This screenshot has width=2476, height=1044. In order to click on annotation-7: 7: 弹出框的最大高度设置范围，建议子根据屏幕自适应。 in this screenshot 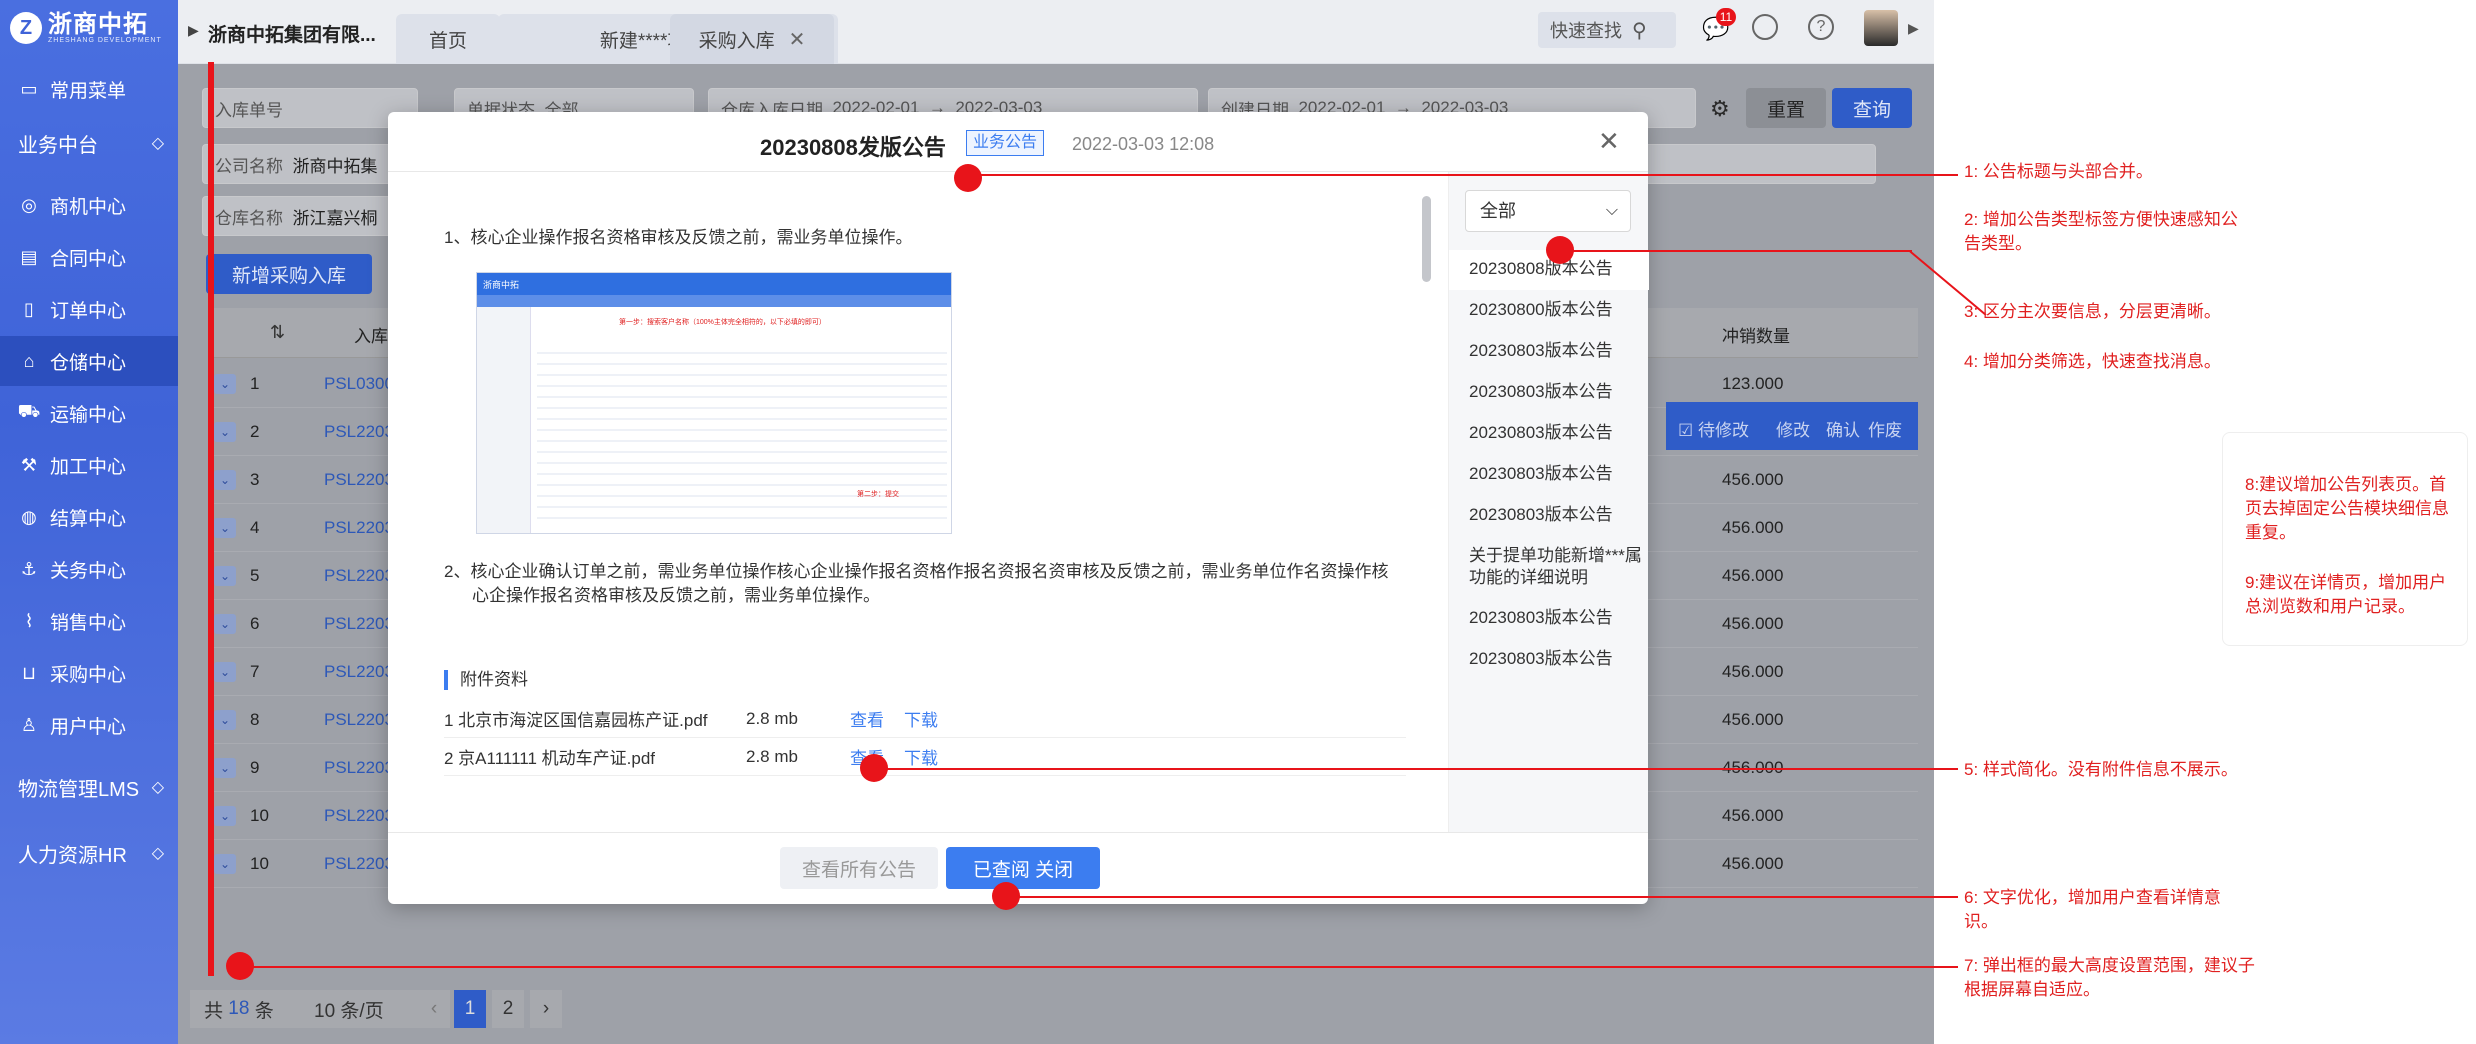, I will do `click(2109, 977)`.